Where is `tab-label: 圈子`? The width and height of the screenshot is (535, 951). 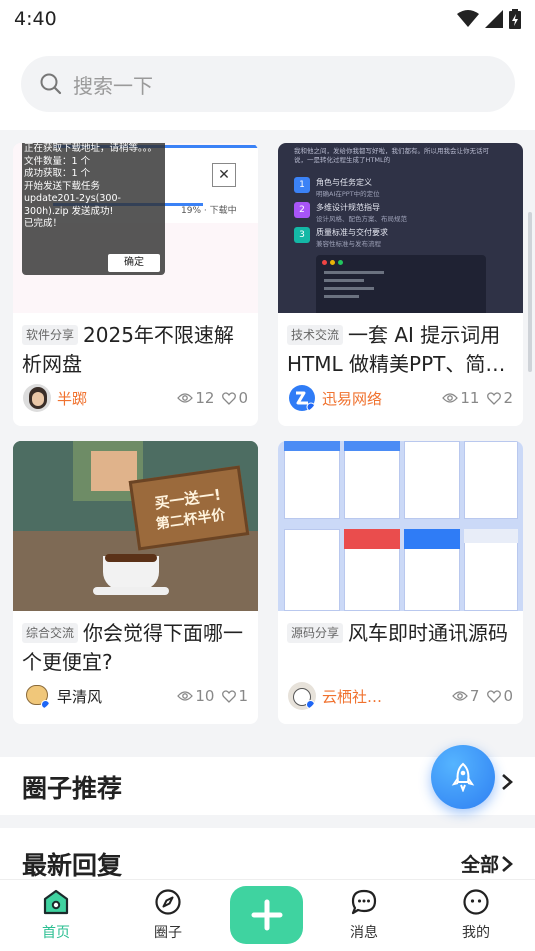
tab-label: 圈子 is located at coordinates (168, 933).